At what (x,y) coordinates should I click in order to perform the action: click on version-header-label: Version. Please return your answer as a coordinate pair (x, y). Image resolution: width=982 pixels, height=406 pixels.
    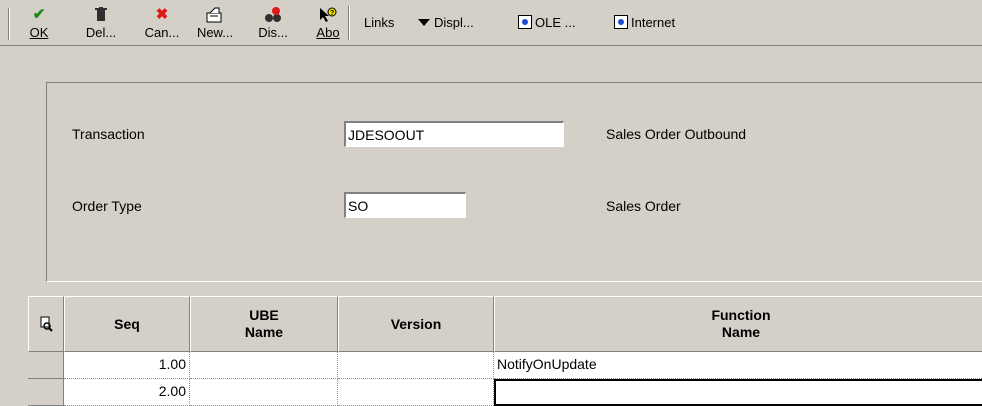
    Looking at the image, I should click on (416, 323).